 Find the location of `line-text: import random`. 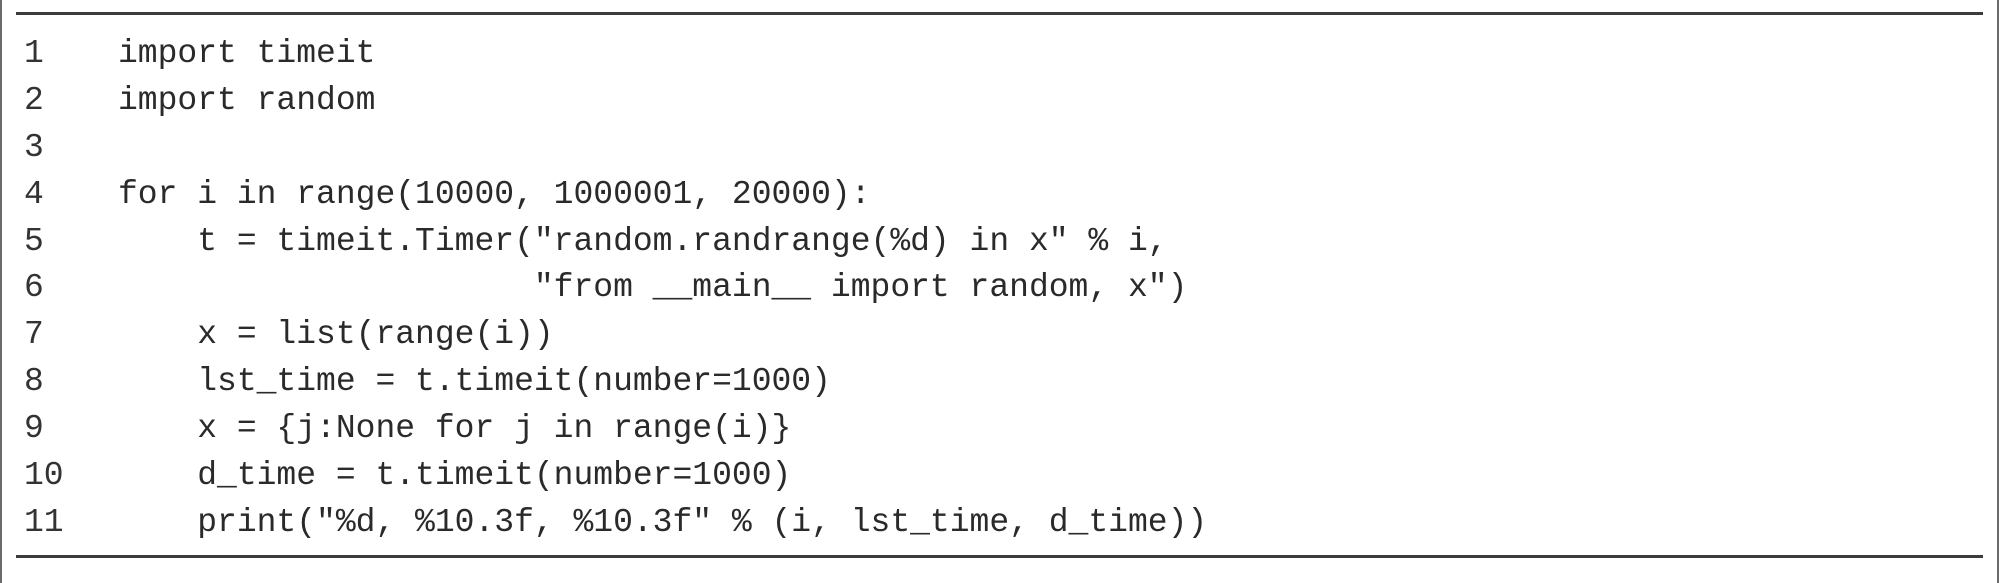

line-text: import random is located at coordinates (247, 100).